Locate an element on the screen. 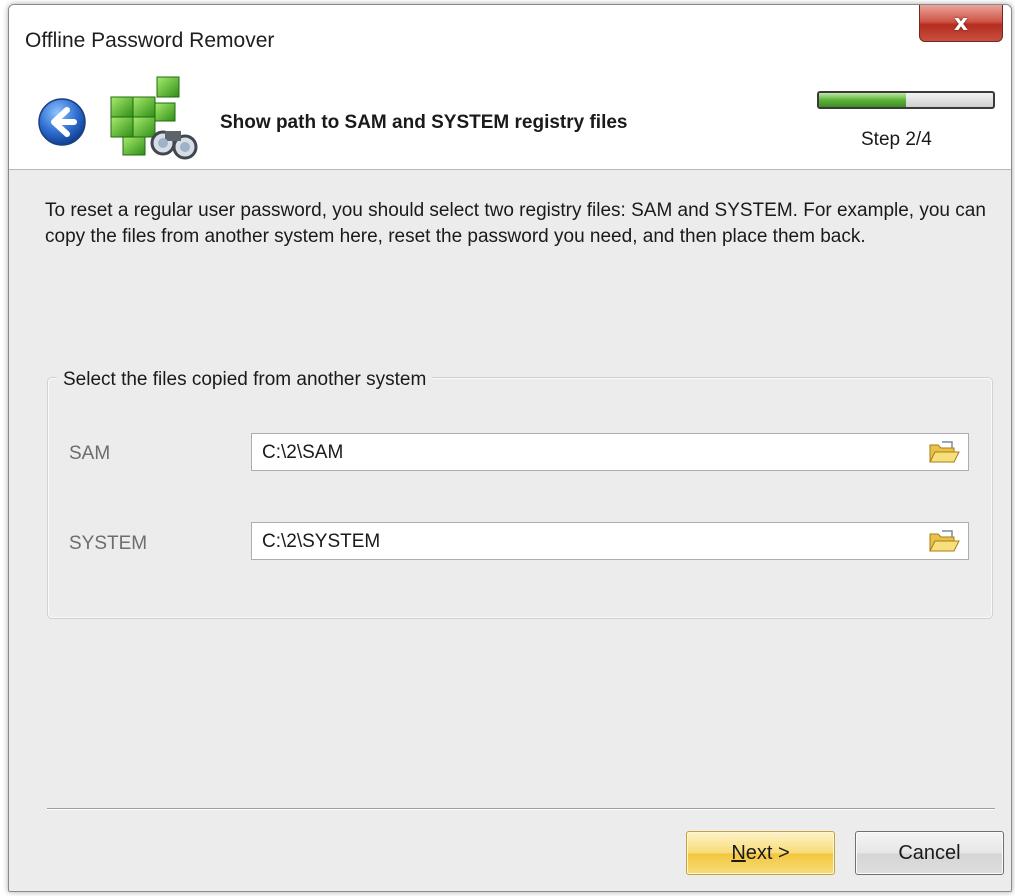 The height and width of the screenshot is (896, 1015). close-button: x is located at coordinates (961, 23).